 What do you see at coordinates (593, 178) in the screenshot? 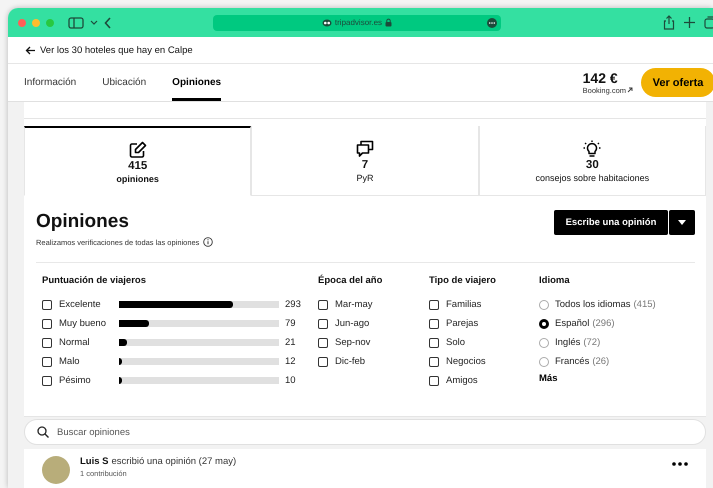
I see `tab-label: consejos sobre habitaciones` at bounding box center [593, 178].